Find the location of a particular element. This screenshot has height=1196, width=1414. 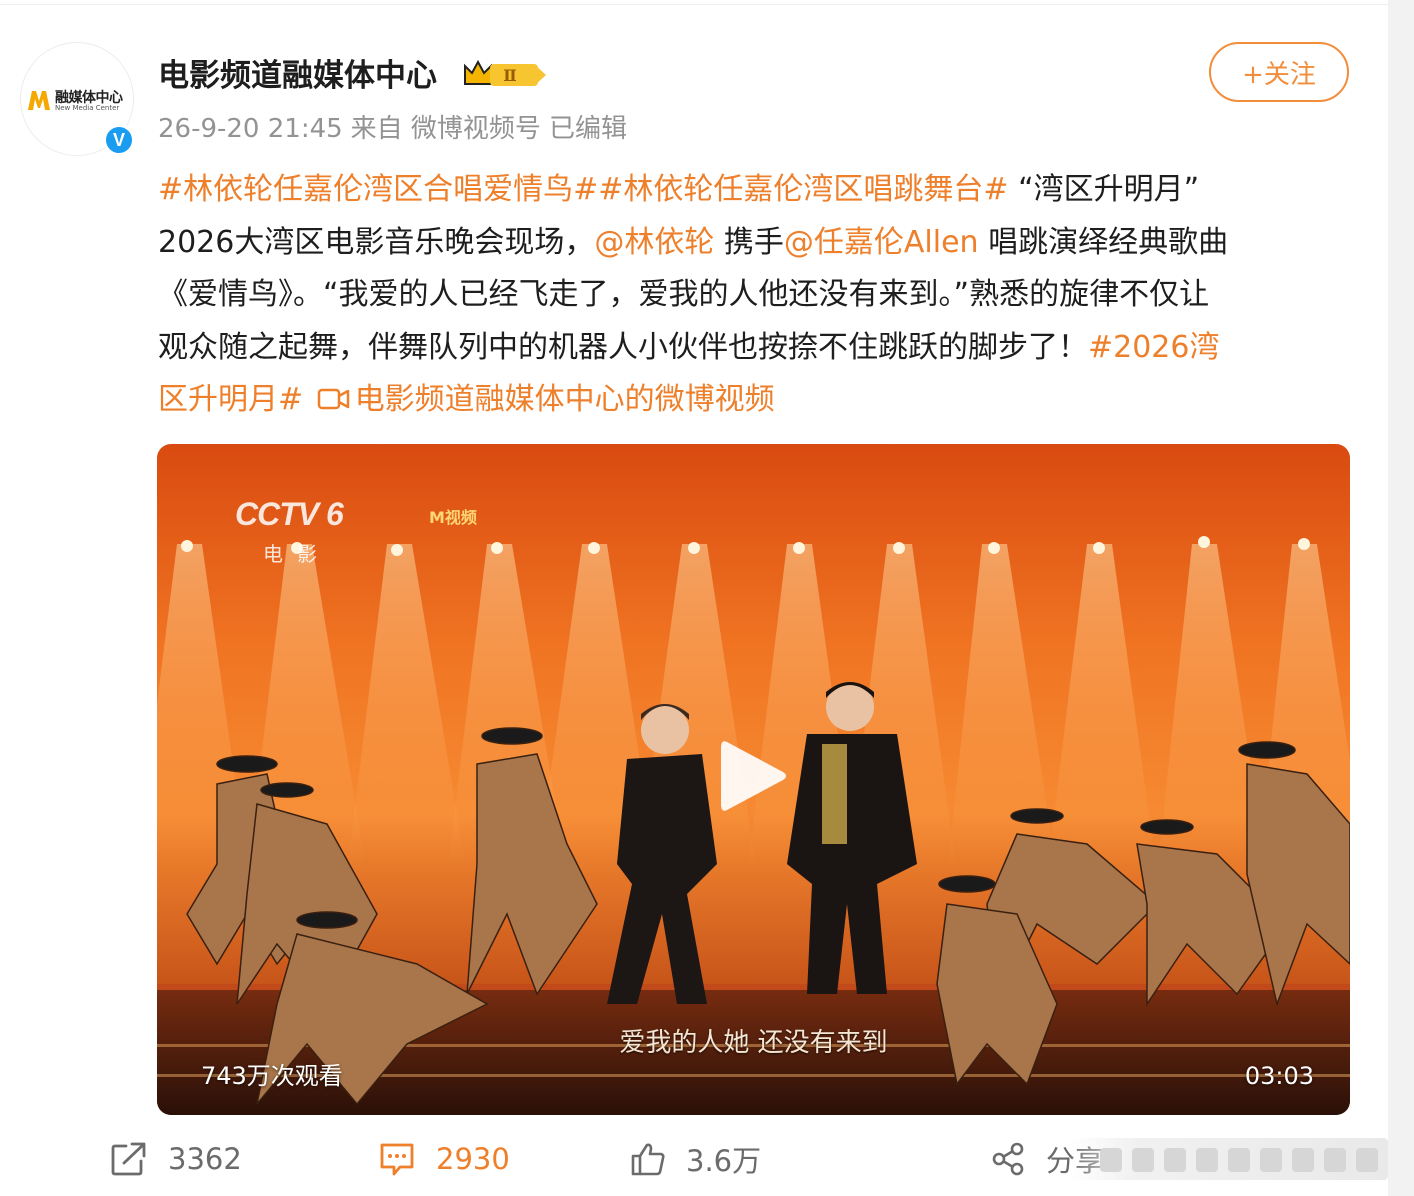

hashtag-link: #林依轮任嘉伦湾区合唱爱情鸟# is located at coordinates (378, 189).